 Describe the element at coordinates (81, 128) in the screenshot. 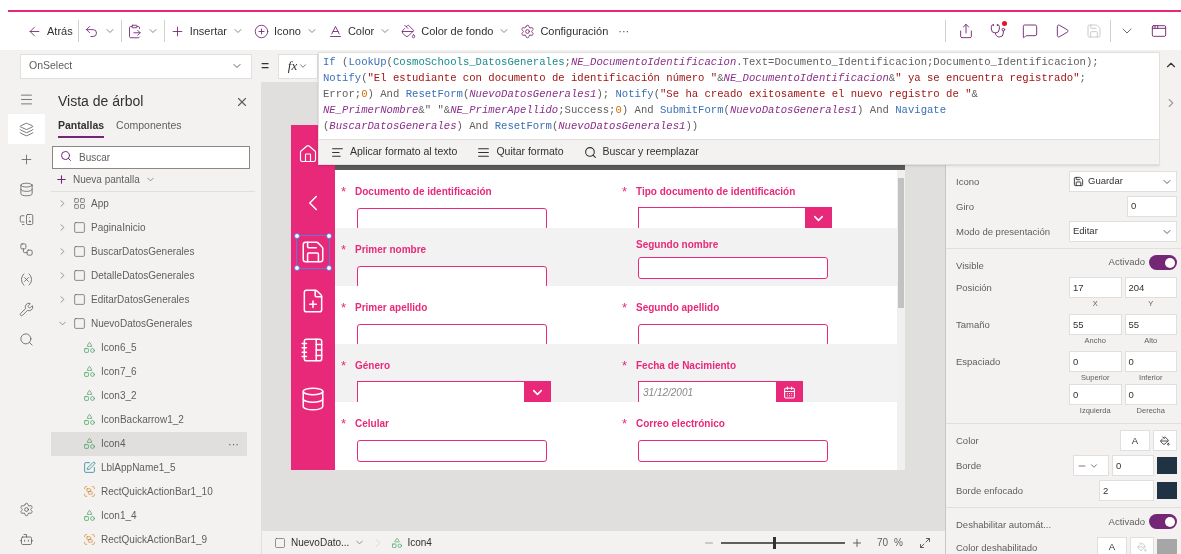

I see `tab: Pantallas` at that location.